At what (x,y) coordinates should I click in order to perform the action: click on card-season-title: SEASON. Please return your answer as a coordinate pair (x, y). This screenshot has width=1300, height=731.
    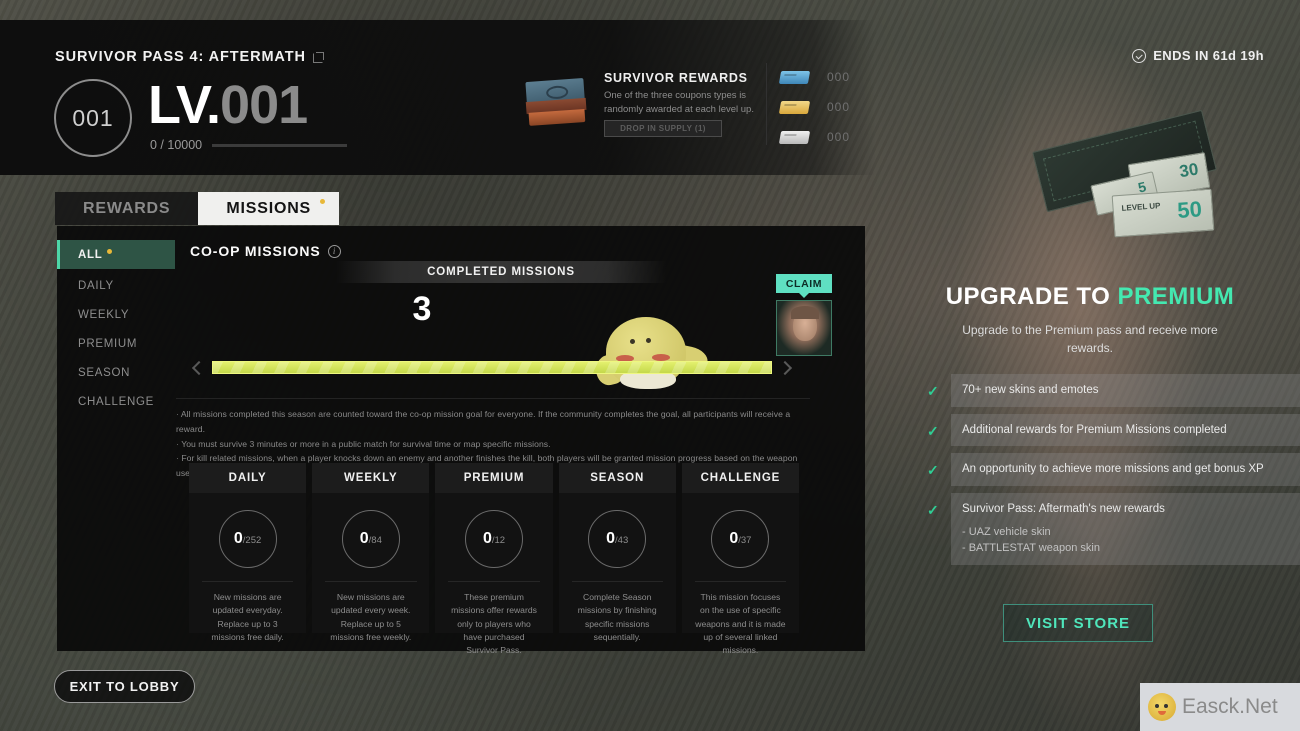
    Looking at the image, I should click on (617, 478).